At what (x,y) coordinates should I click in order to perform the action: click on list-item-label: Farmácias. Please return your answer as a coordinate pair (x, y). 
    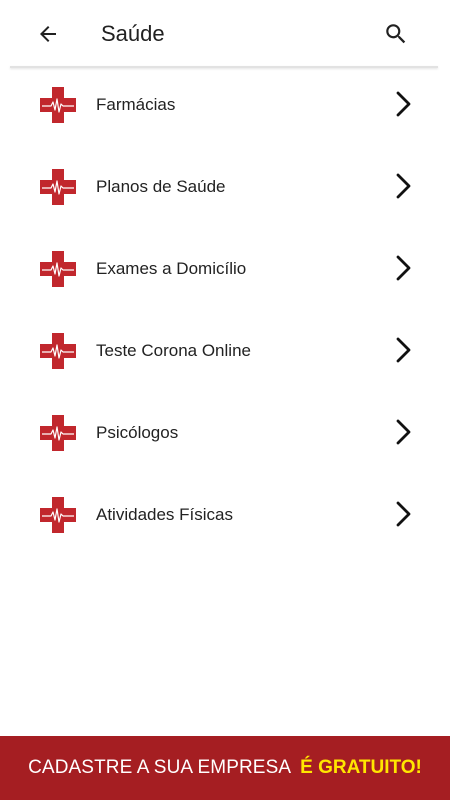
    Looking at the image, I should click on (136, 104).